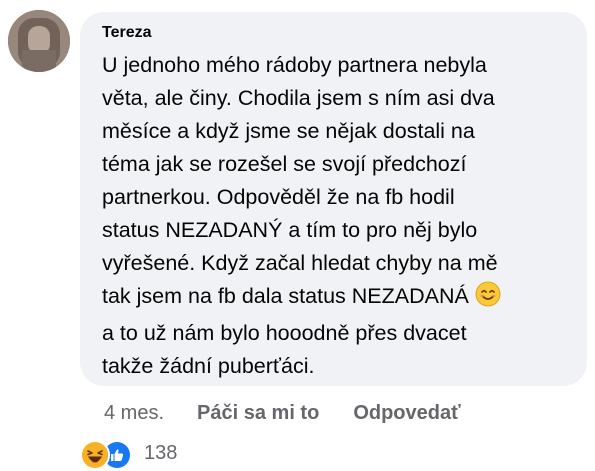  Describe the element at coordinates (290, 230) in the screenshot. I see `comment-line: status NEZADANÝ a tím to pro něj bylo` at that location.